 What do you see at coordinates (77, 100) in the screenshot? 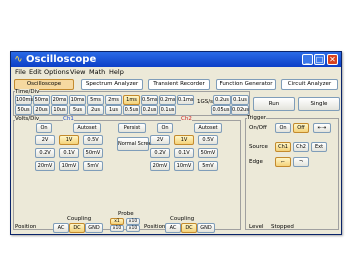
I see `timebase-button: 10ms` at bounding box center [77, 100].